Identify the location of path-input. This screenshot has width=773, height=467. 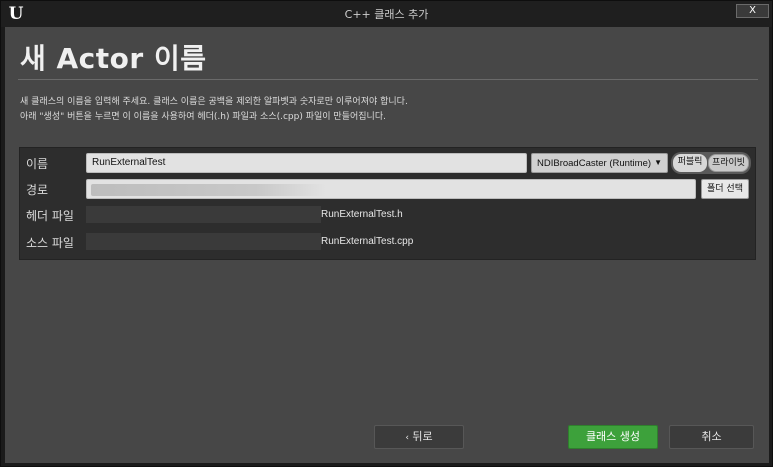
(391, 189).